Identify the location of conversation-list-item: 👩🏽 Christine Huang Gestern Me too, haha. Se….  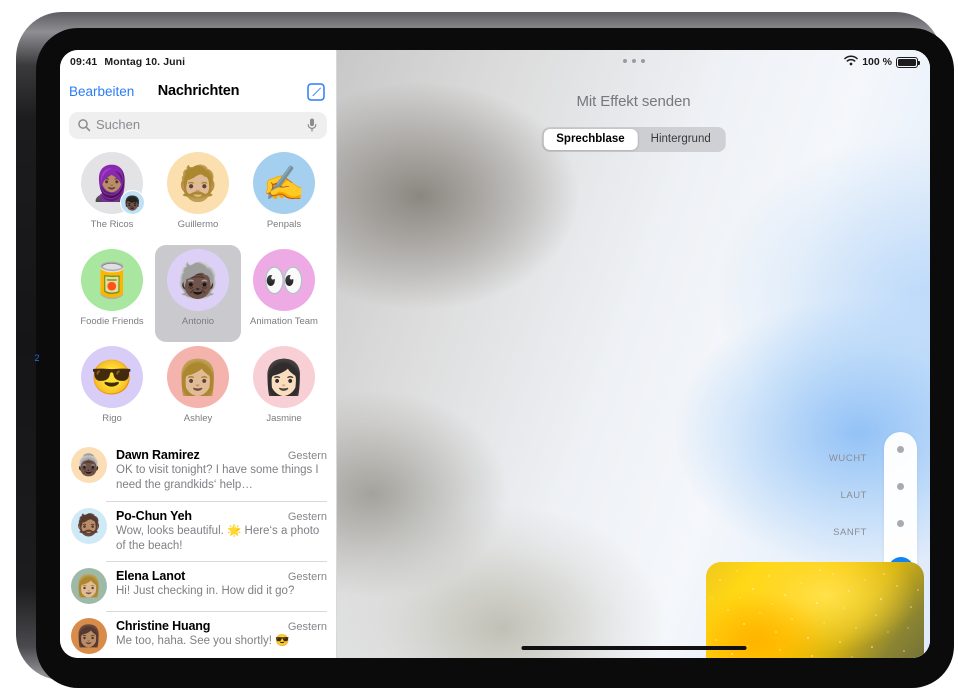
(198, 634).